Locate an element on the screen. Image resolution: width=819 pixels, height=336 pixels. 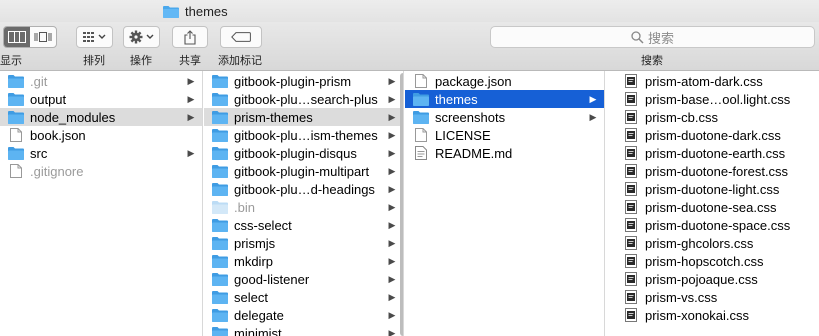
file-list-item: .git ▶ is located at coordinates (101, 81).